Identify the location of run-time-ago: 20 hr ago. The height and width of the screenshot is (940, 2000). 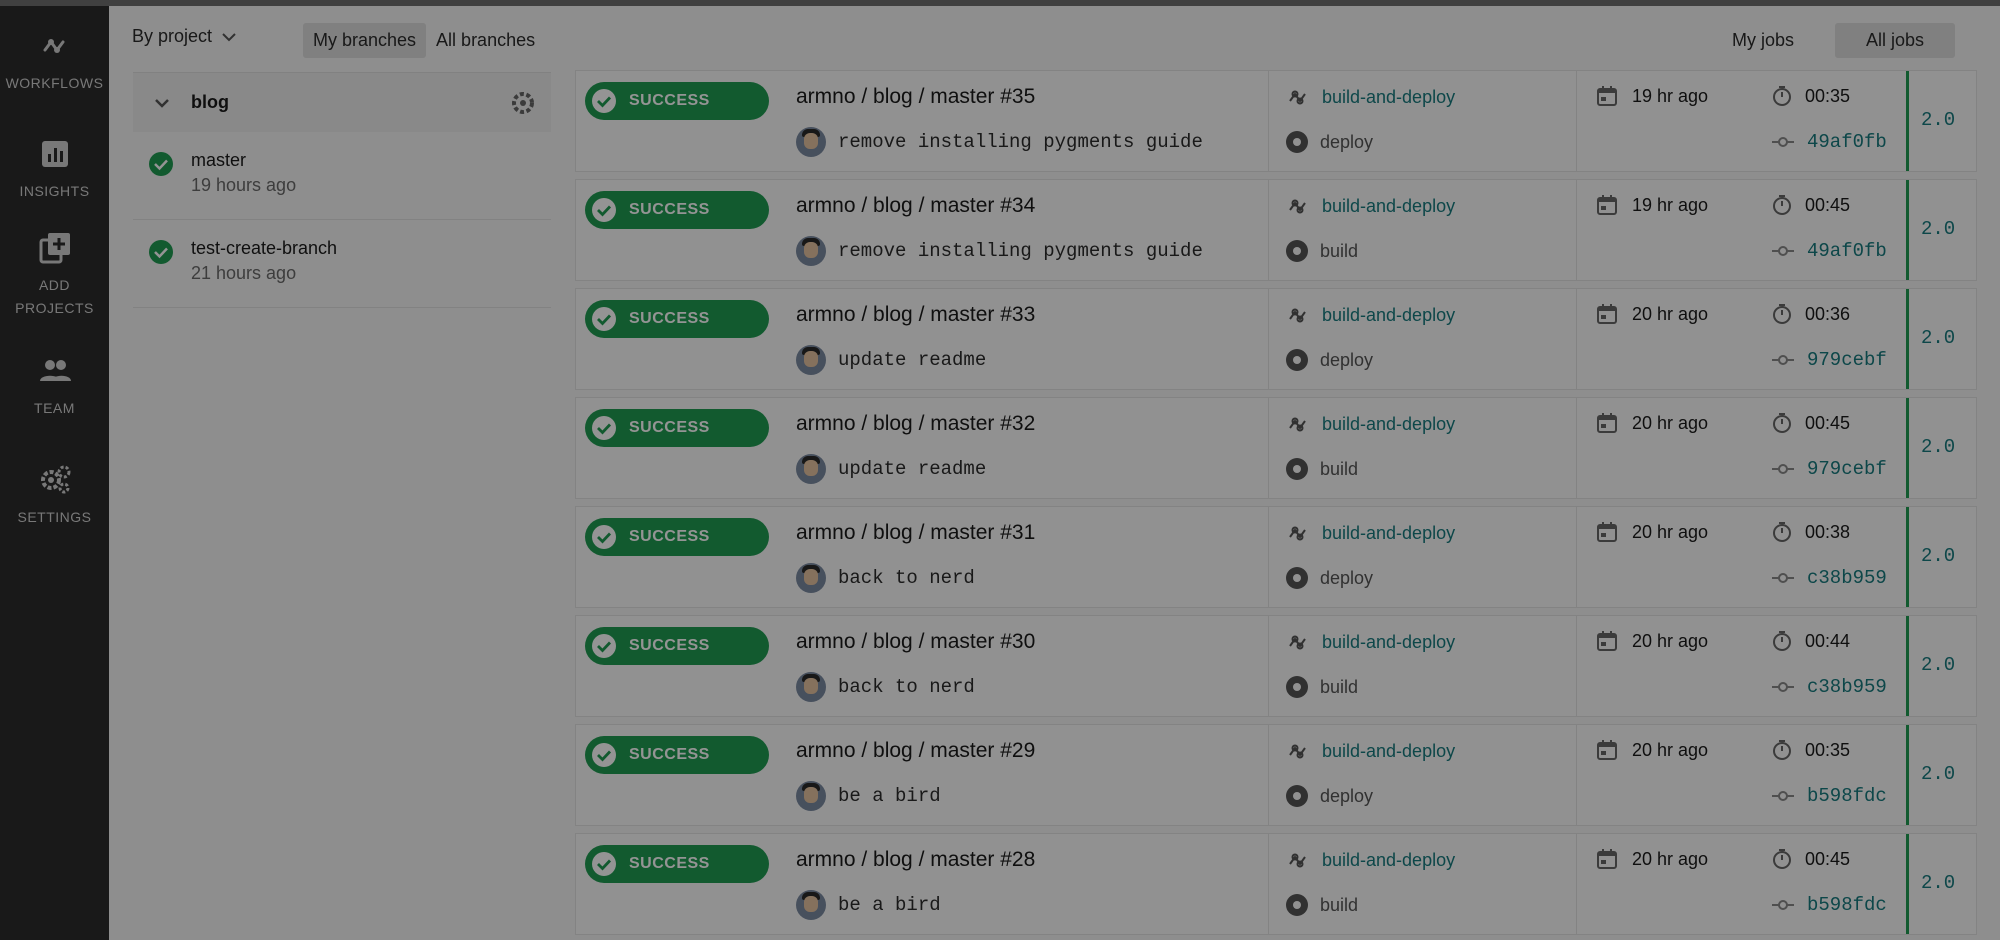
(1670, 422).